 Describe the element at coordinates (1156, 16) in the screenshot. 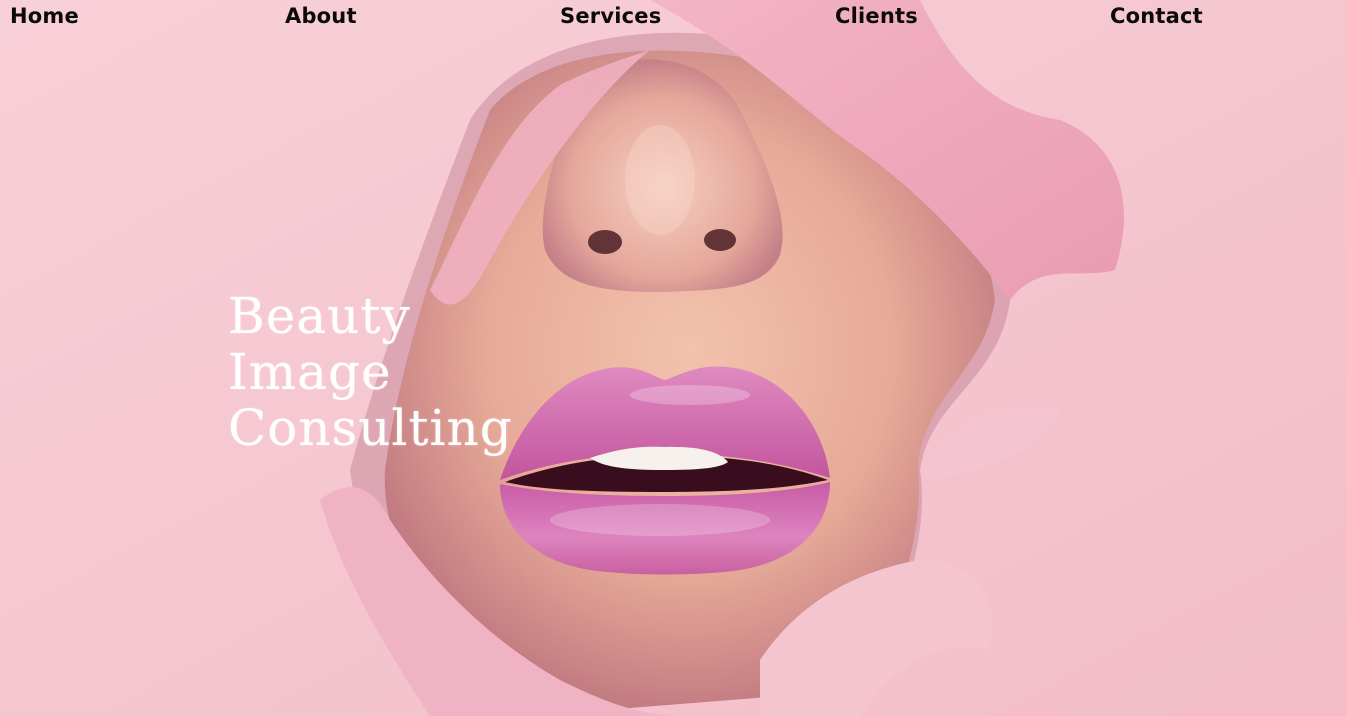

I see `nav-link-contact: Contact` at that location.